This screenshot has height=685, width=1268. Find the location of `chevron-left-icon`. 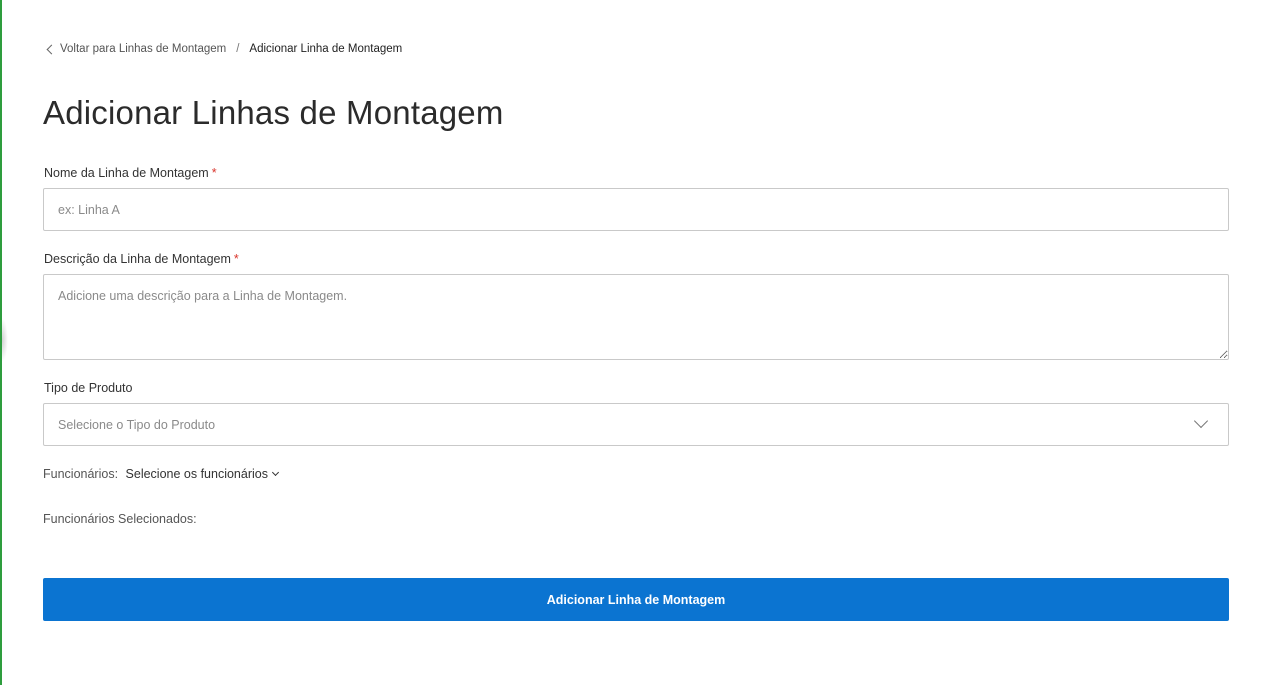

chevron-left-icon is located at coordinates (51, 49).